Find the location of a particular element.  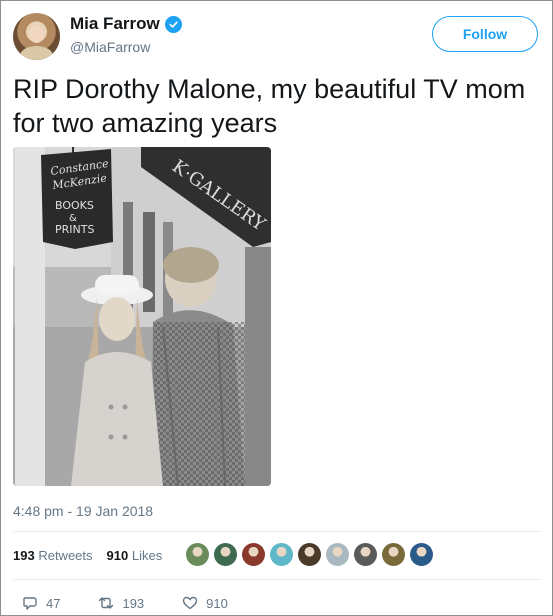

avatar-face is located at coordinates (36, 34).